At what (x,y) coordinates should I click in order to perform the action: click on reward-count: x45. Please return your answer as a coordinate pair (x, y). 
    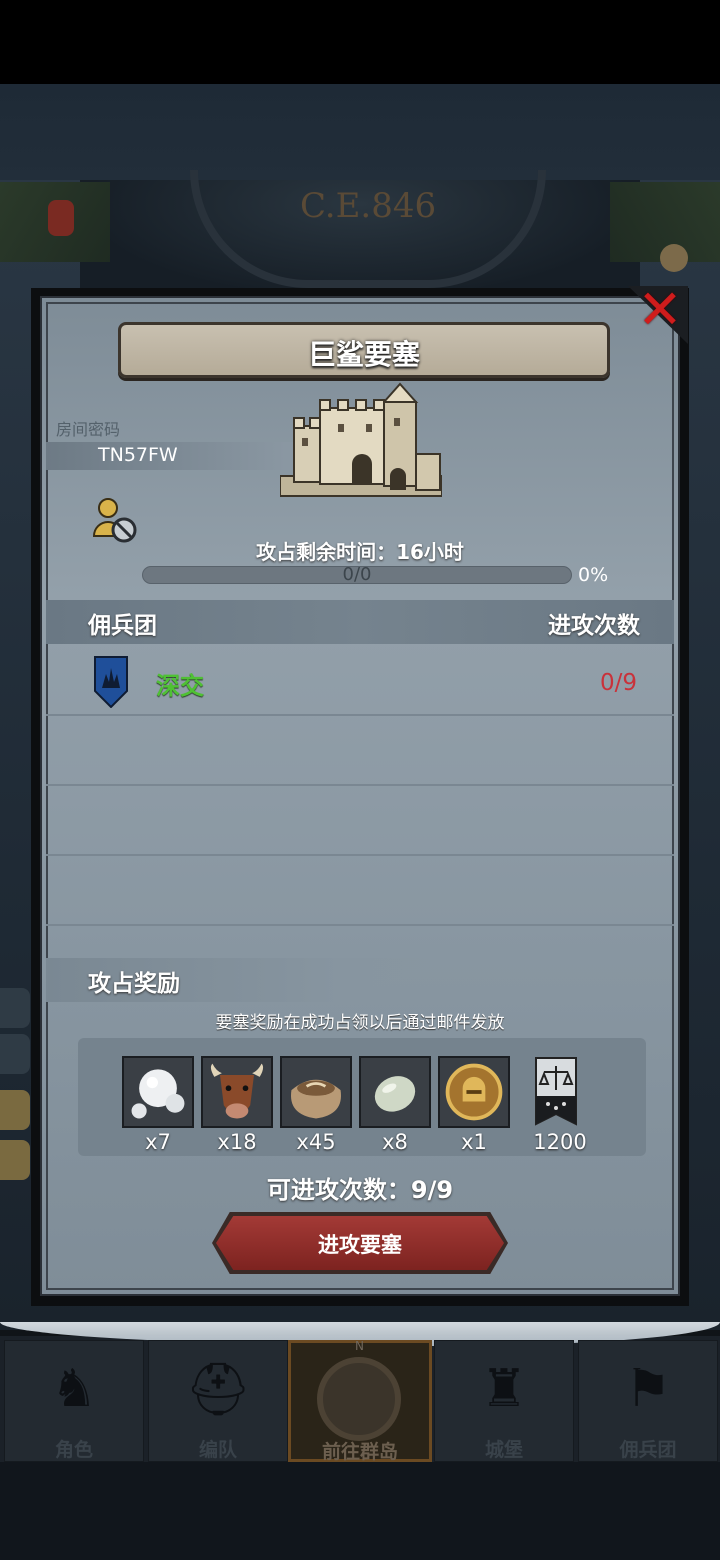
    Looking at the image, I should click on (316, 1142).